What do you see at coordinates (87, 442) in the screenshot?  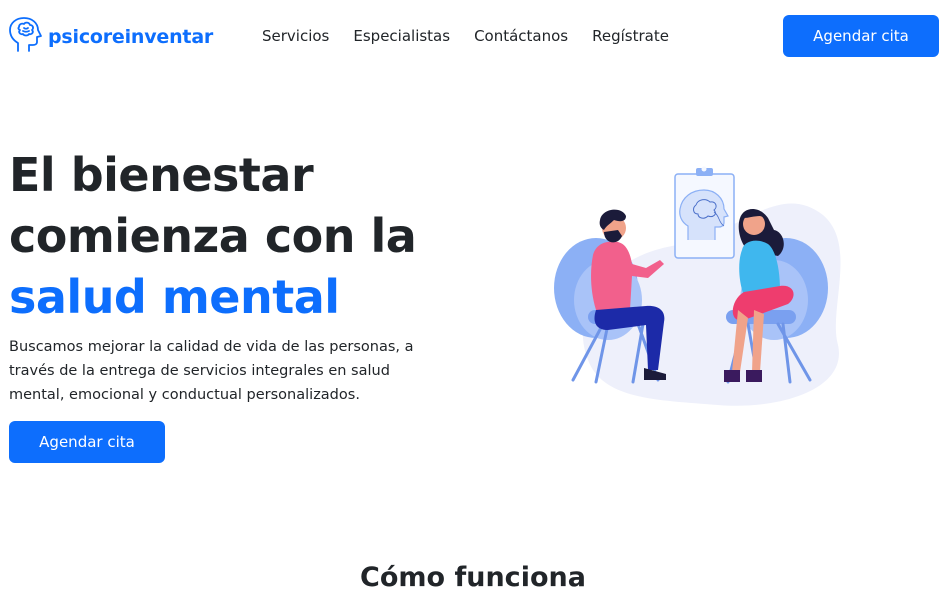 I see `hero-schedule-button: Agendar cita` at bounding box center [87, 442].